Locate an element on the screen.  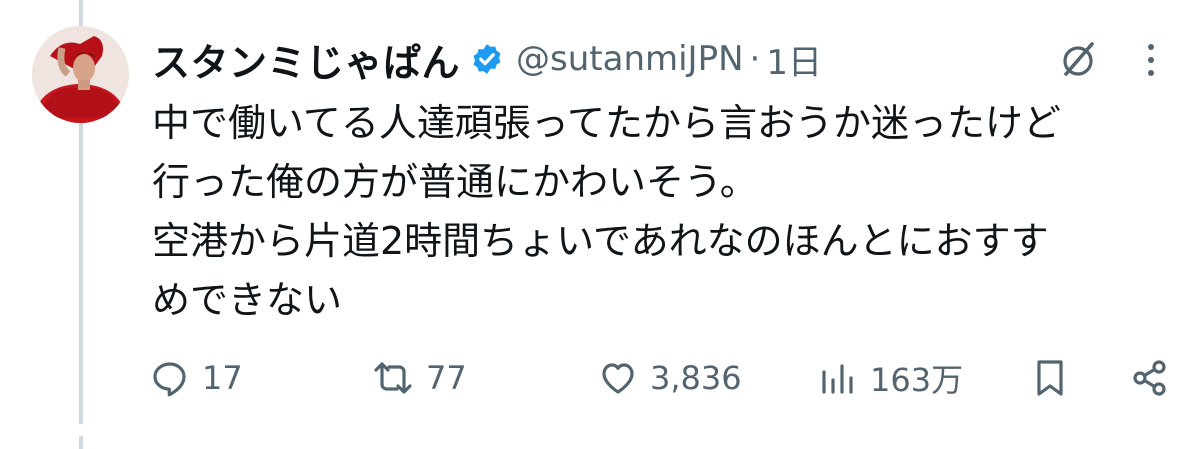
repost-icon is located at coordinates (393, 378).